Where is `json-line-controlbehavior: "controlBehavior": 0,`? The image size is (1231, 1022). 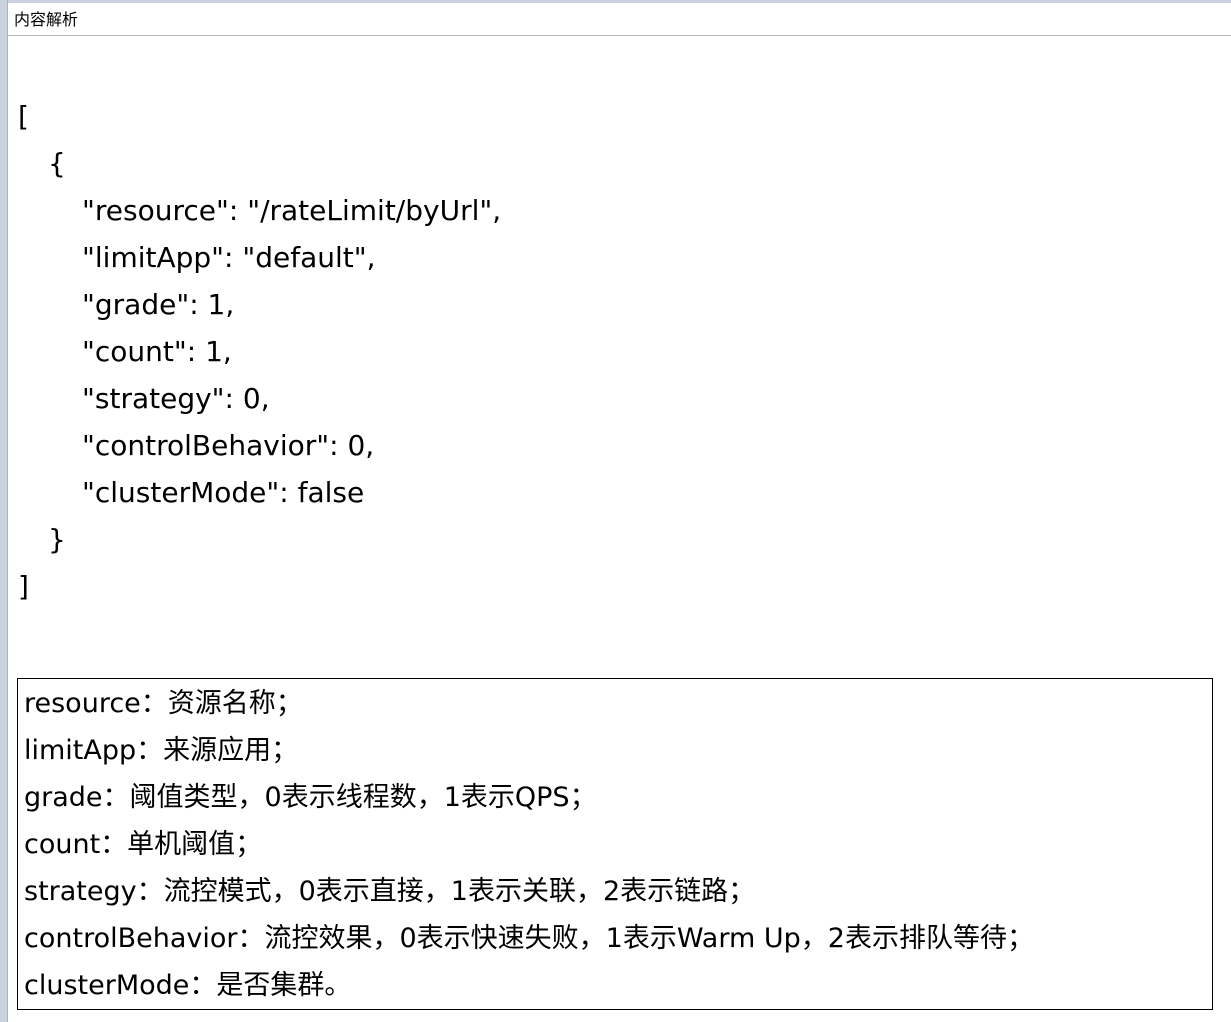 json-line-controlbehavior: "controlBehavior": 0, is located at coordinates (228, 445).